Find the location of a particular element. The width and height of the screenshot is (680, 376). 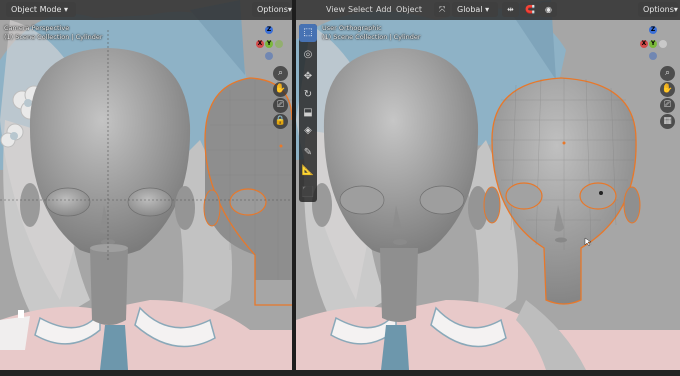

neg-x-axis-icon is located at coordinates (663, 44).